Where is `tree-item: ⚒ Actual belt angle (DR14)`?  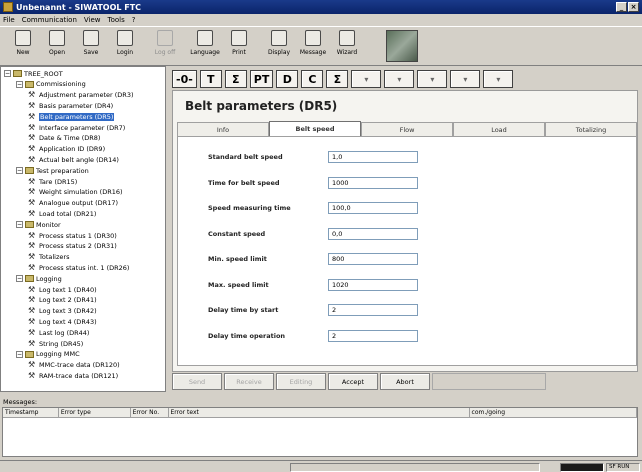
tree-item: ⚒ Actual belt angle (DR14) is located at coordinates (73, 159).